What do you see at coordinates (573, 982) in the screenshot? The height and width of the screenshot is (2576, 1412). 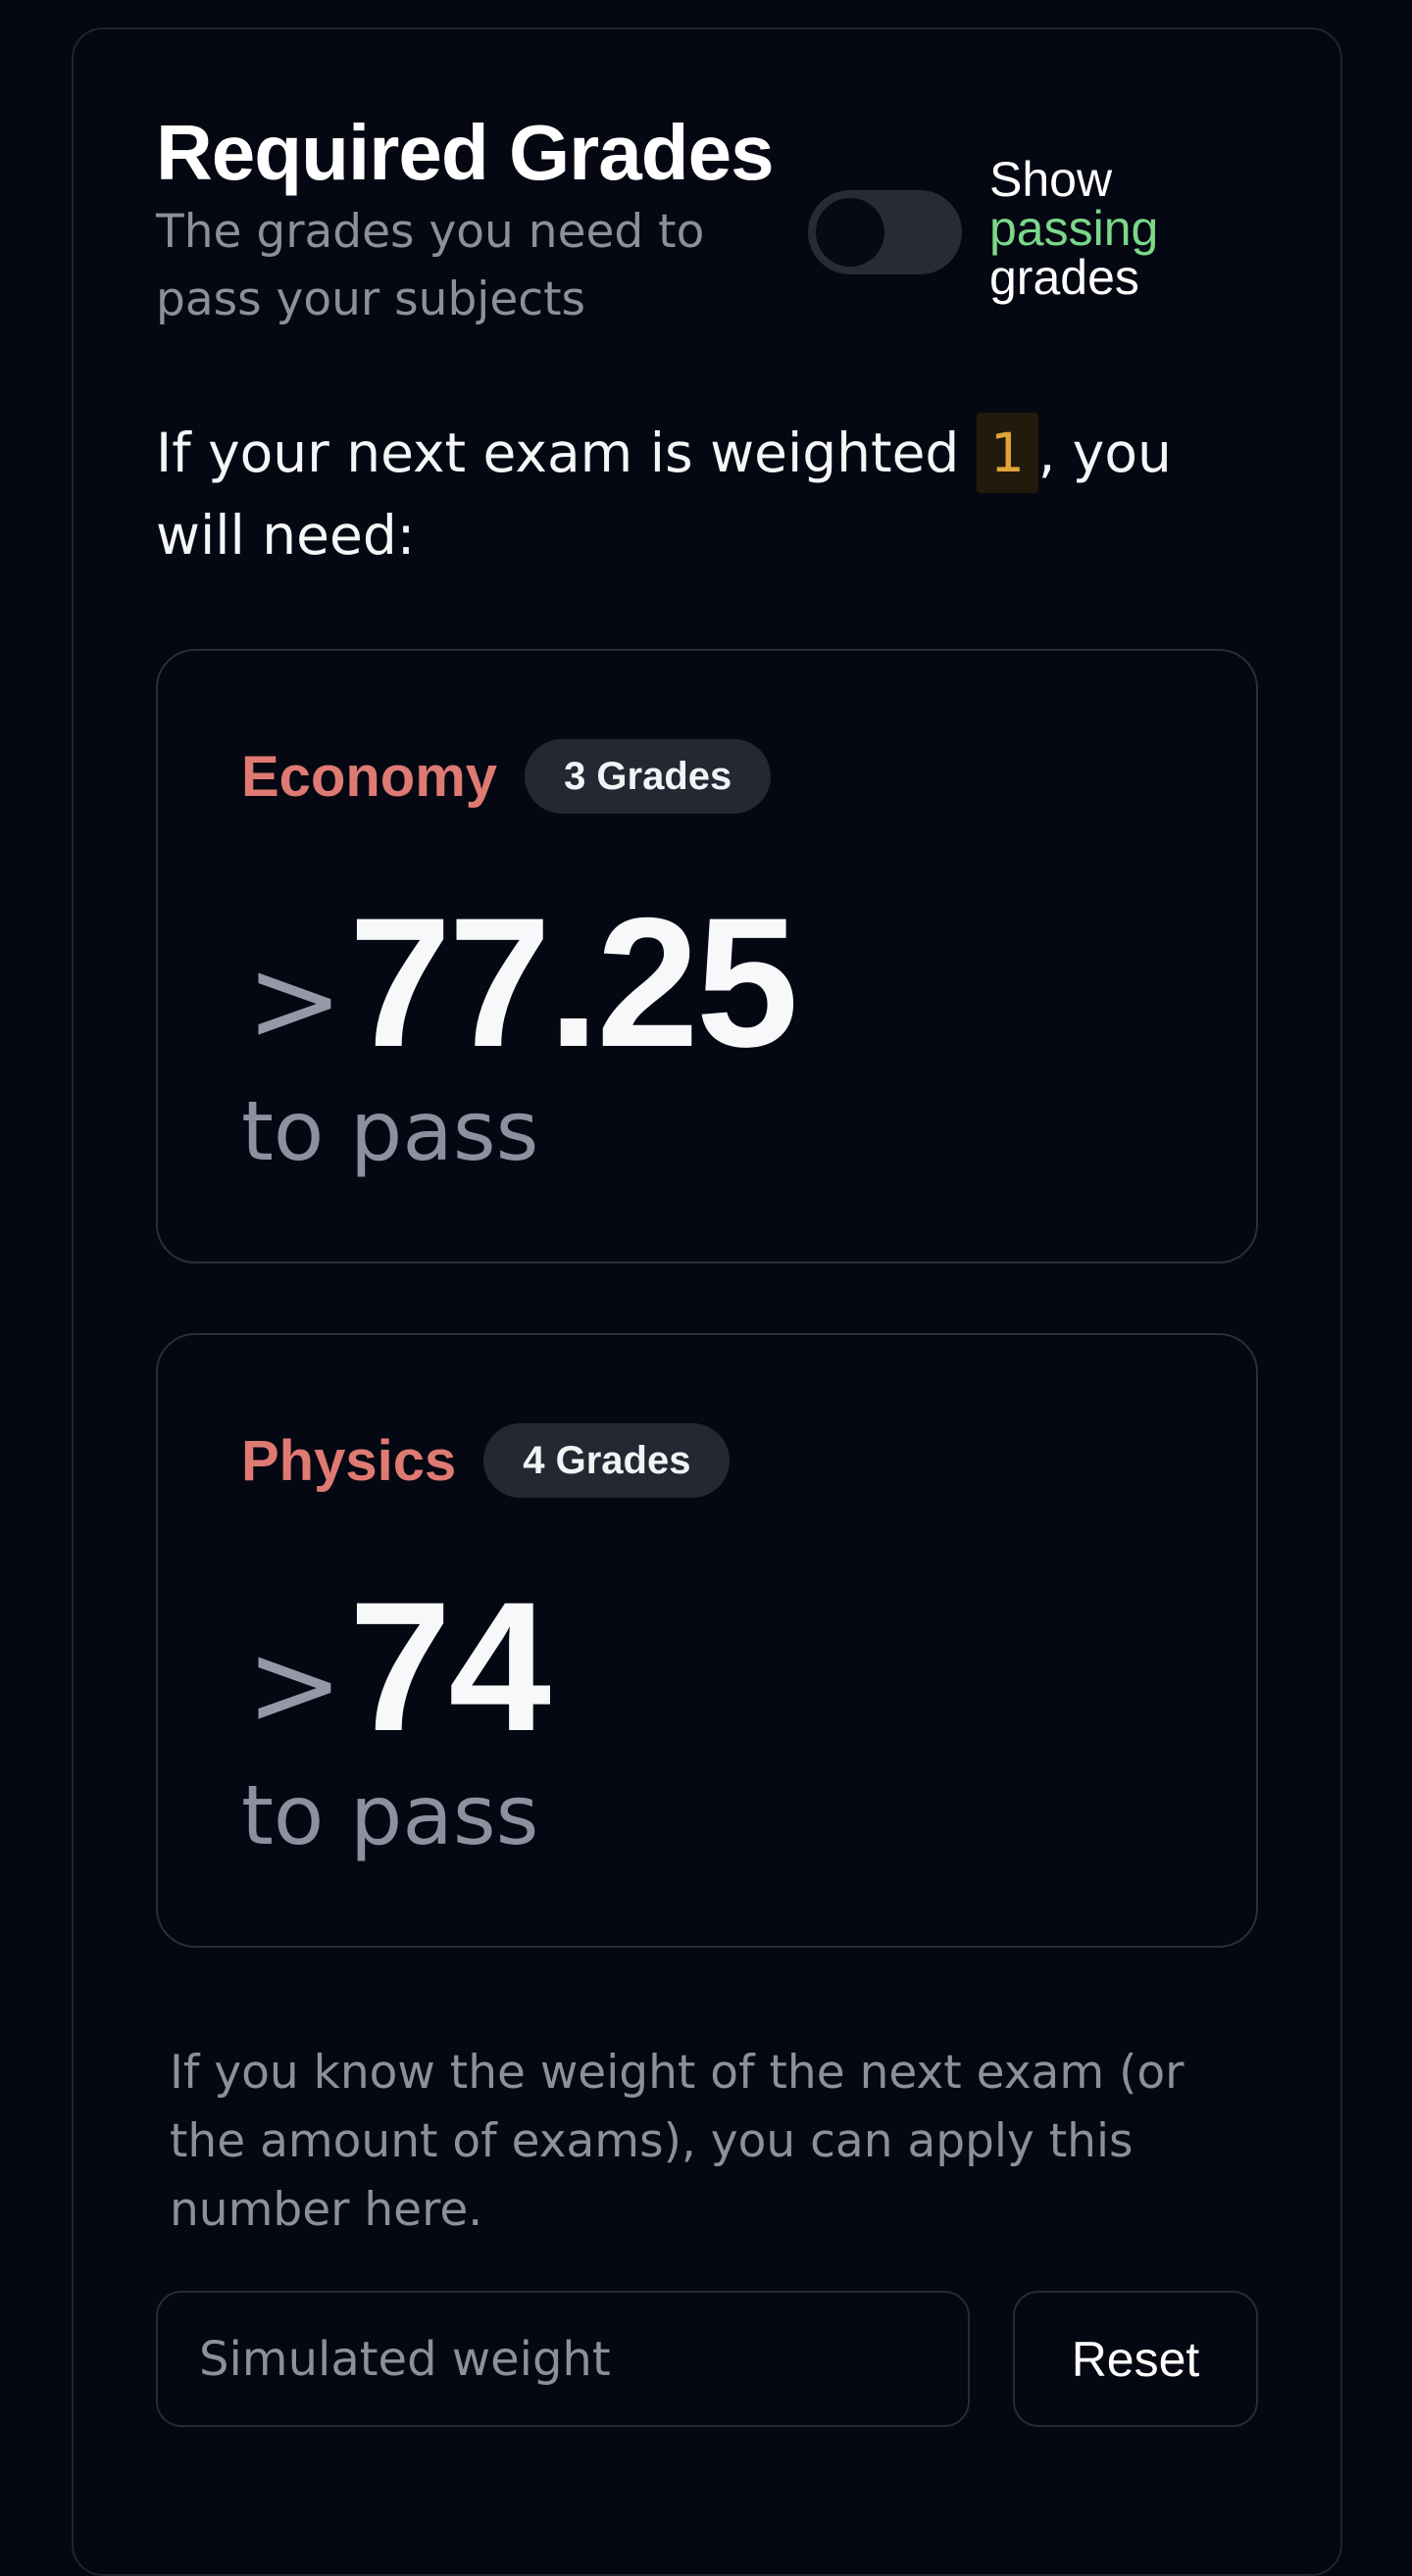 I see `required-grade-value: 77.25` at bounding box center [573, 982].